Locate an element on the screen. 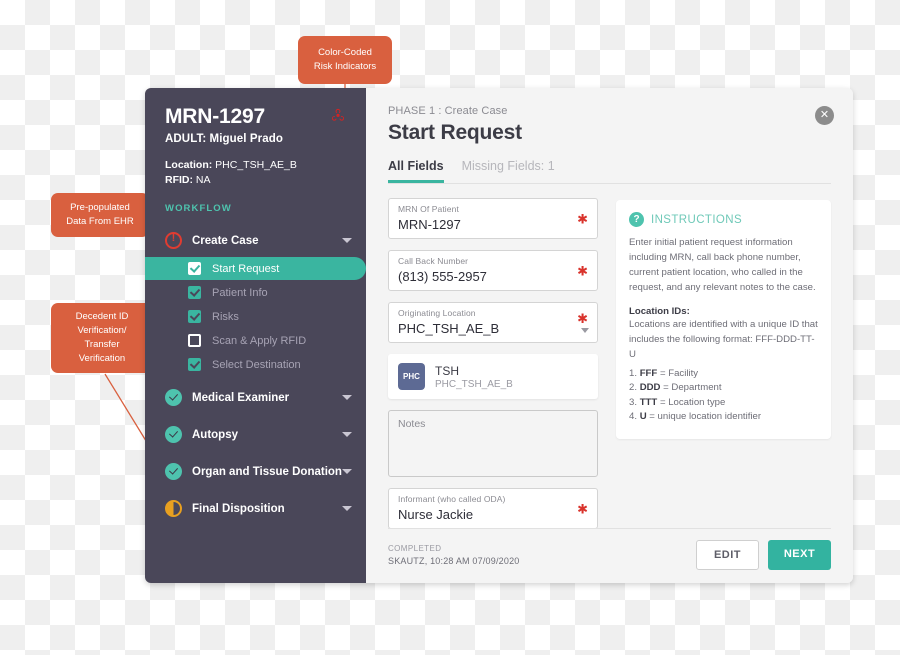 The image size is (900, 655). tab-missing-fields: Missing Fields: 1 is located at coordinates (508, 171).